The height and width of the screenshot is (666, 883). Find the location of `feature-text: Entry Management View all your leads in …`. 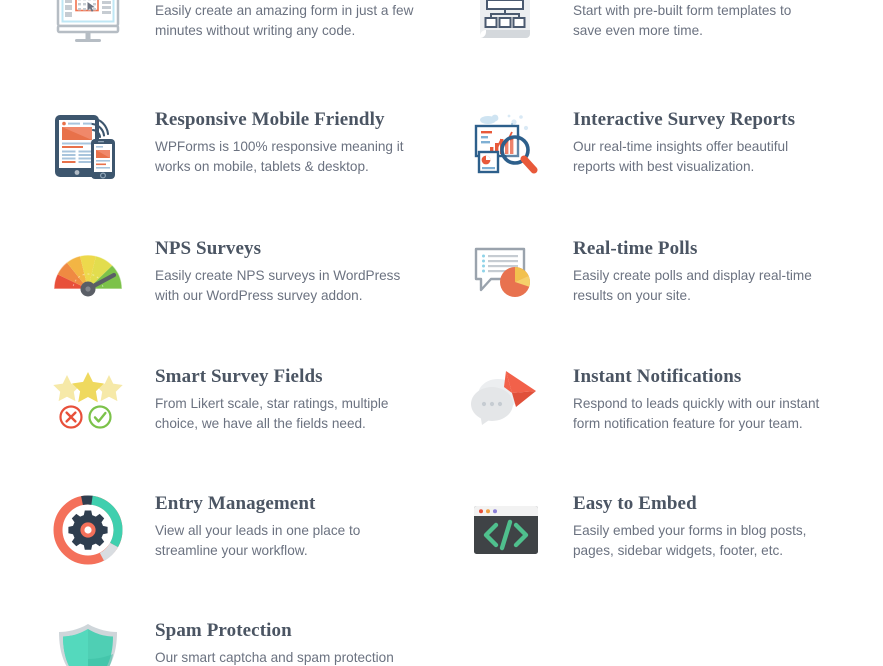

feature-text: Entry Management View all your leads in … is located at coordinates (257, 526).